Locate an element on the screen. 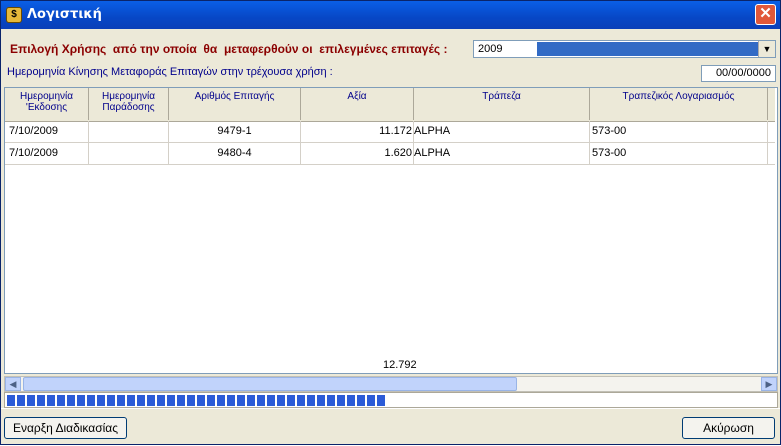 This screenshot has height=446, width=781. chevron-down-icon: ▼ is located at coordinates (766, 49).